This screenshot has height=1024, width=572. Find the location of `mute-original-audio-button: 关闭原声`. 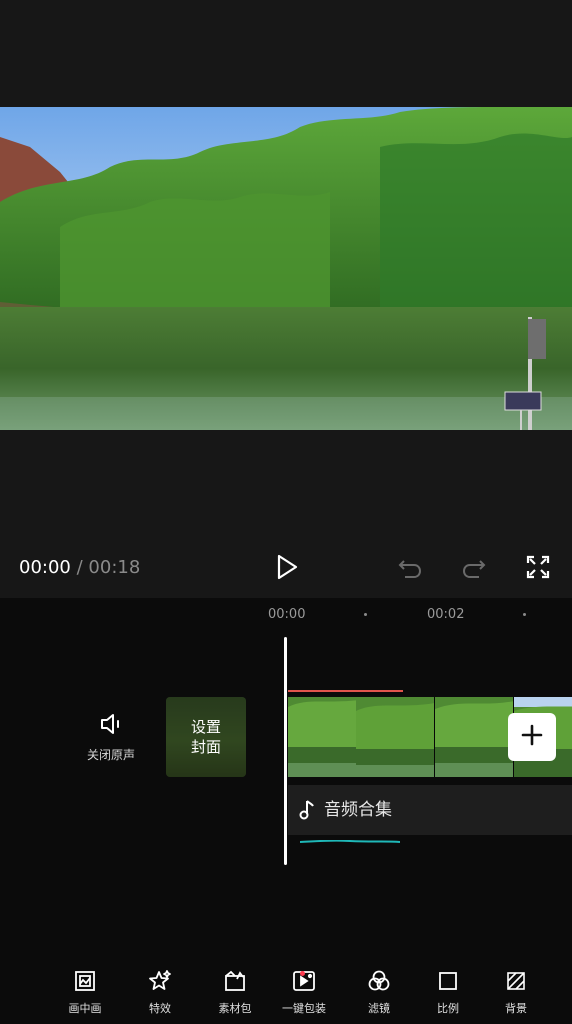

mute-original-audio-button: 关闭原声 is located at coordinates (111, 740).